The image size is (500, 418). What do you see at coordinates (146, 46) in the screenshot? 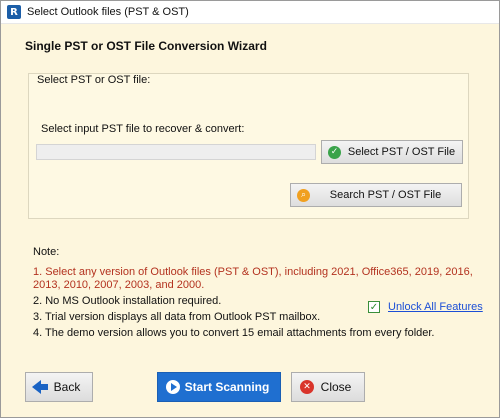
I see `wizard-title: Single PST or OST File Conversion Wizard` at bounding box center [146, 46].